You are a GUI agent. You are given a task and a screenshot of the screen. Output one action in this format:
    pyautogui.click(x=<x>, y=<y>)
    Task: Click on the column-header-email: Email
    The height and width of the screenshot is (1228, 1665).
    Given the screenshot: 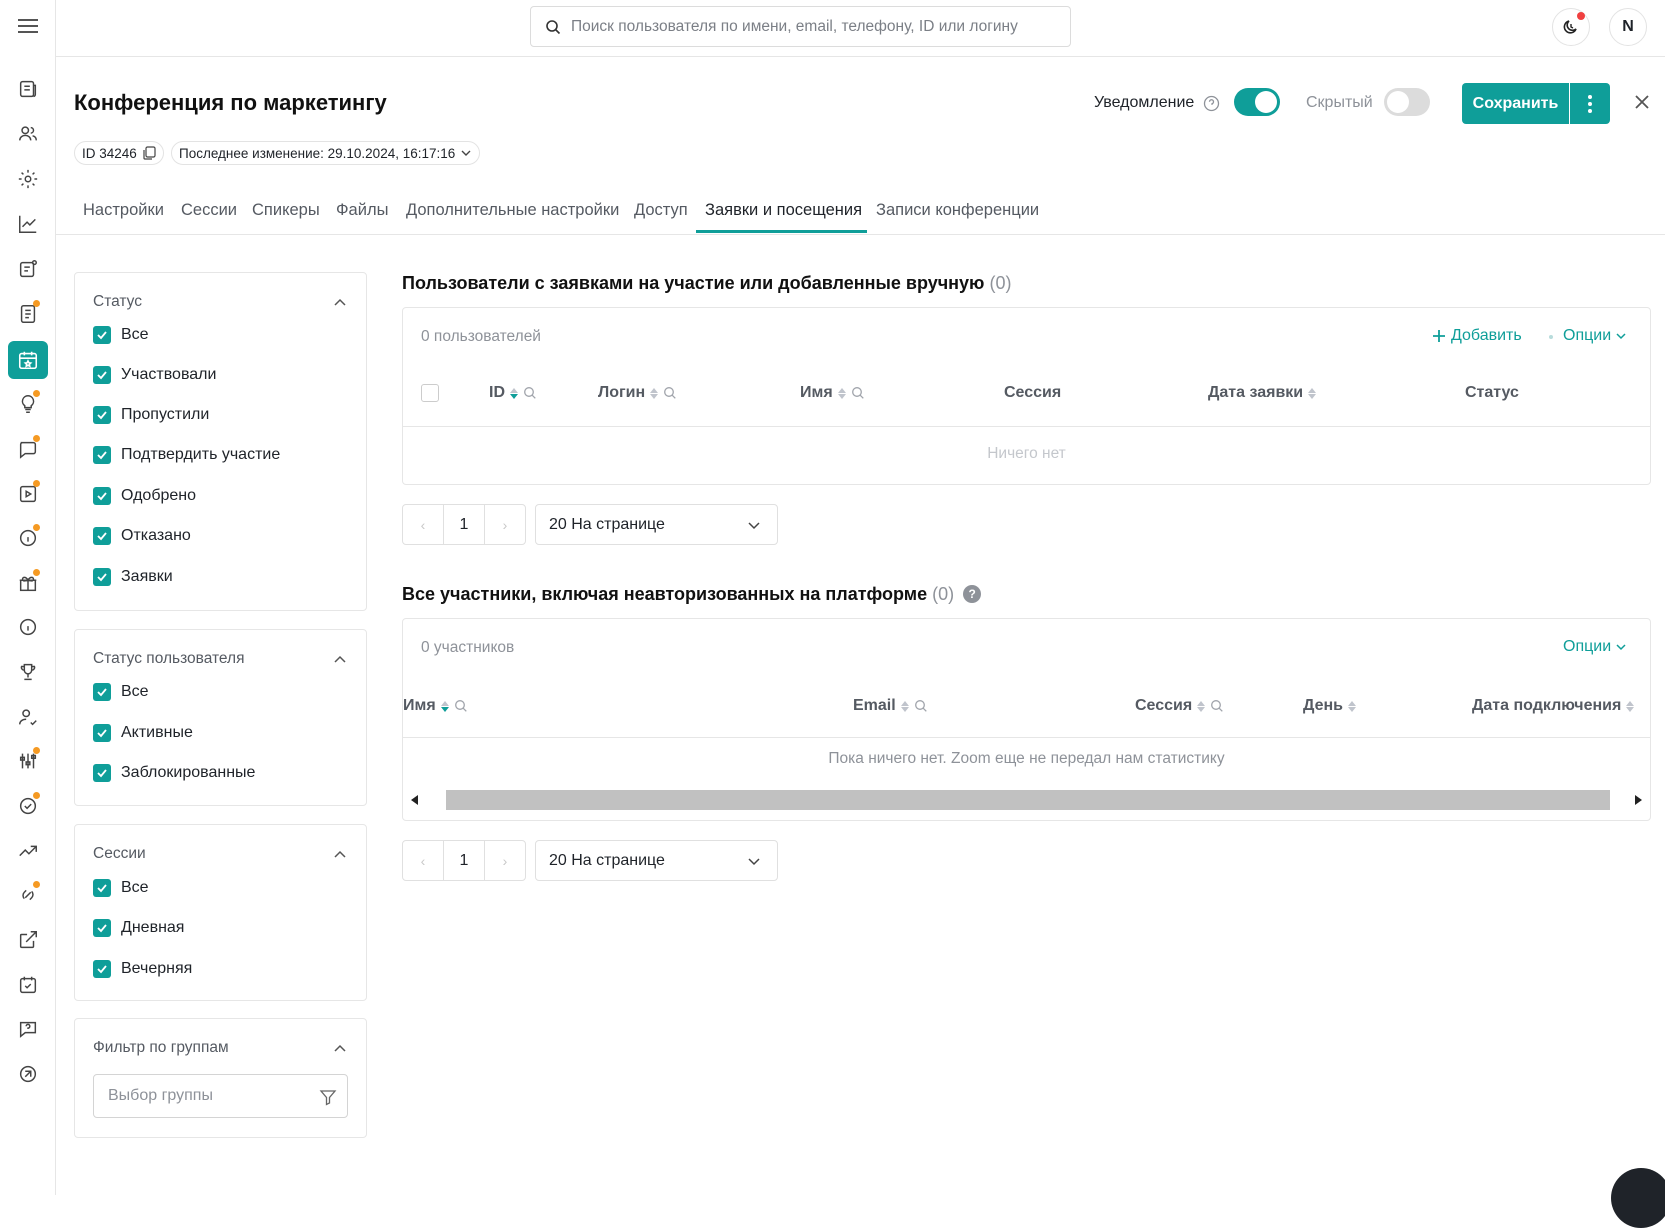 What is the action you would take?
    pyautogui.click(x=890, y=706)
    